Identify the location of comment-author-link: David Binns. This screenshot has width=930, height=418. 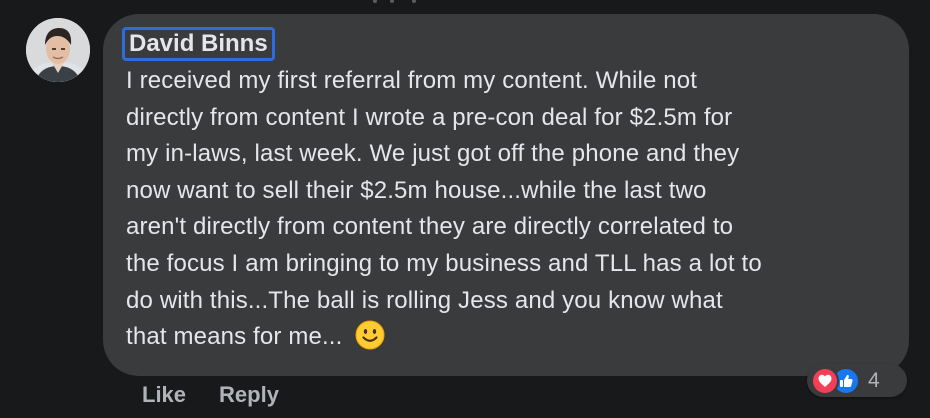
(198, 44).